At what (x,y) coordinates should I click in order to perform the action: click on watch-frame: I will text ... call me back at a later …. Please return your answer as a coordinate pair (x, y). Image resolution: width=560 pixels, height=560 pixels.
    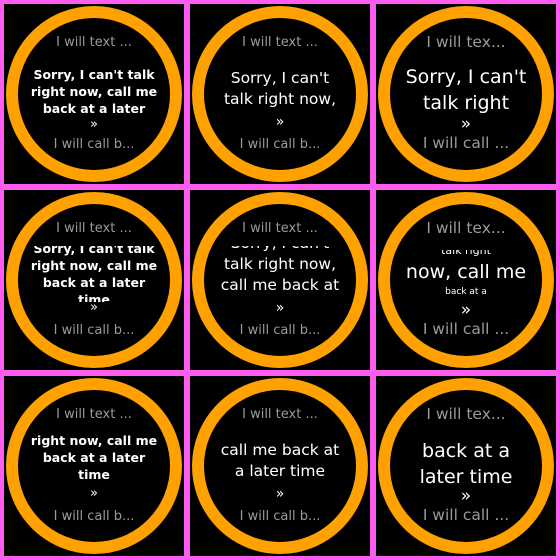
    Looking at the image, I should click on (280, 466).